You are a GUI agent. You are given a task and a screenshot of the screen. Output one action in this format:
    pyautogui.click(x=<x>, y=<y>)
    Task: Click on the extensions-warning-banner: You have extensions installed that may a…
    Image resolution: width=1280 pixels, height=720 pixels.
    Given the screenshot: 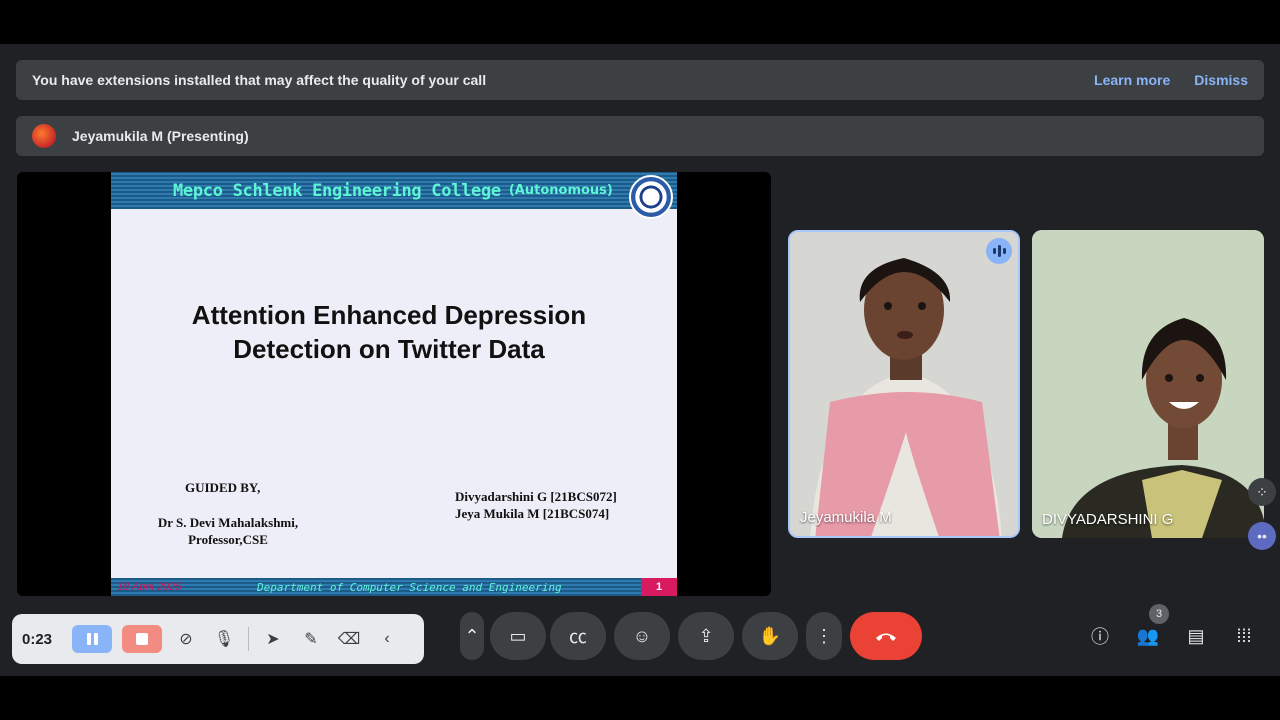 What is the action you would take?
    pyautogui.click(x=640, y=80)
    